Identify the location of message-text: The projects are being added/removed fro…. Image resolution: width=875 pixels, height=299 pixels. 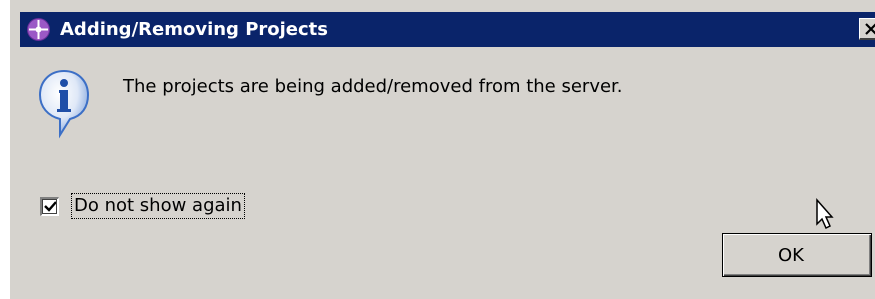
(373, 86).